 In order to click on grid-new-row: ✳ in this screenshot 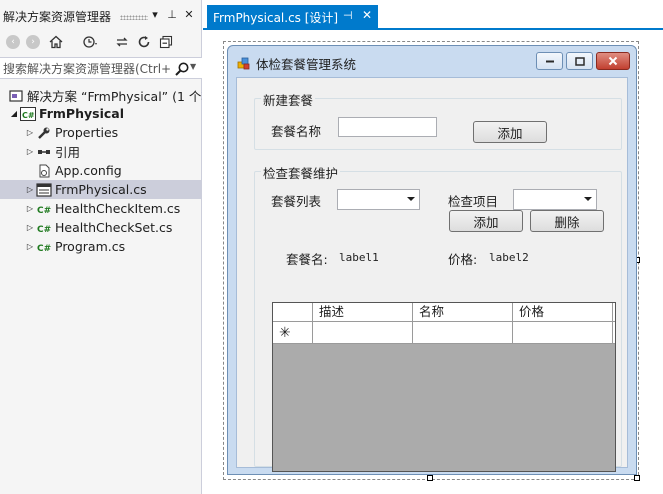, I will do `click(444, 333)`.